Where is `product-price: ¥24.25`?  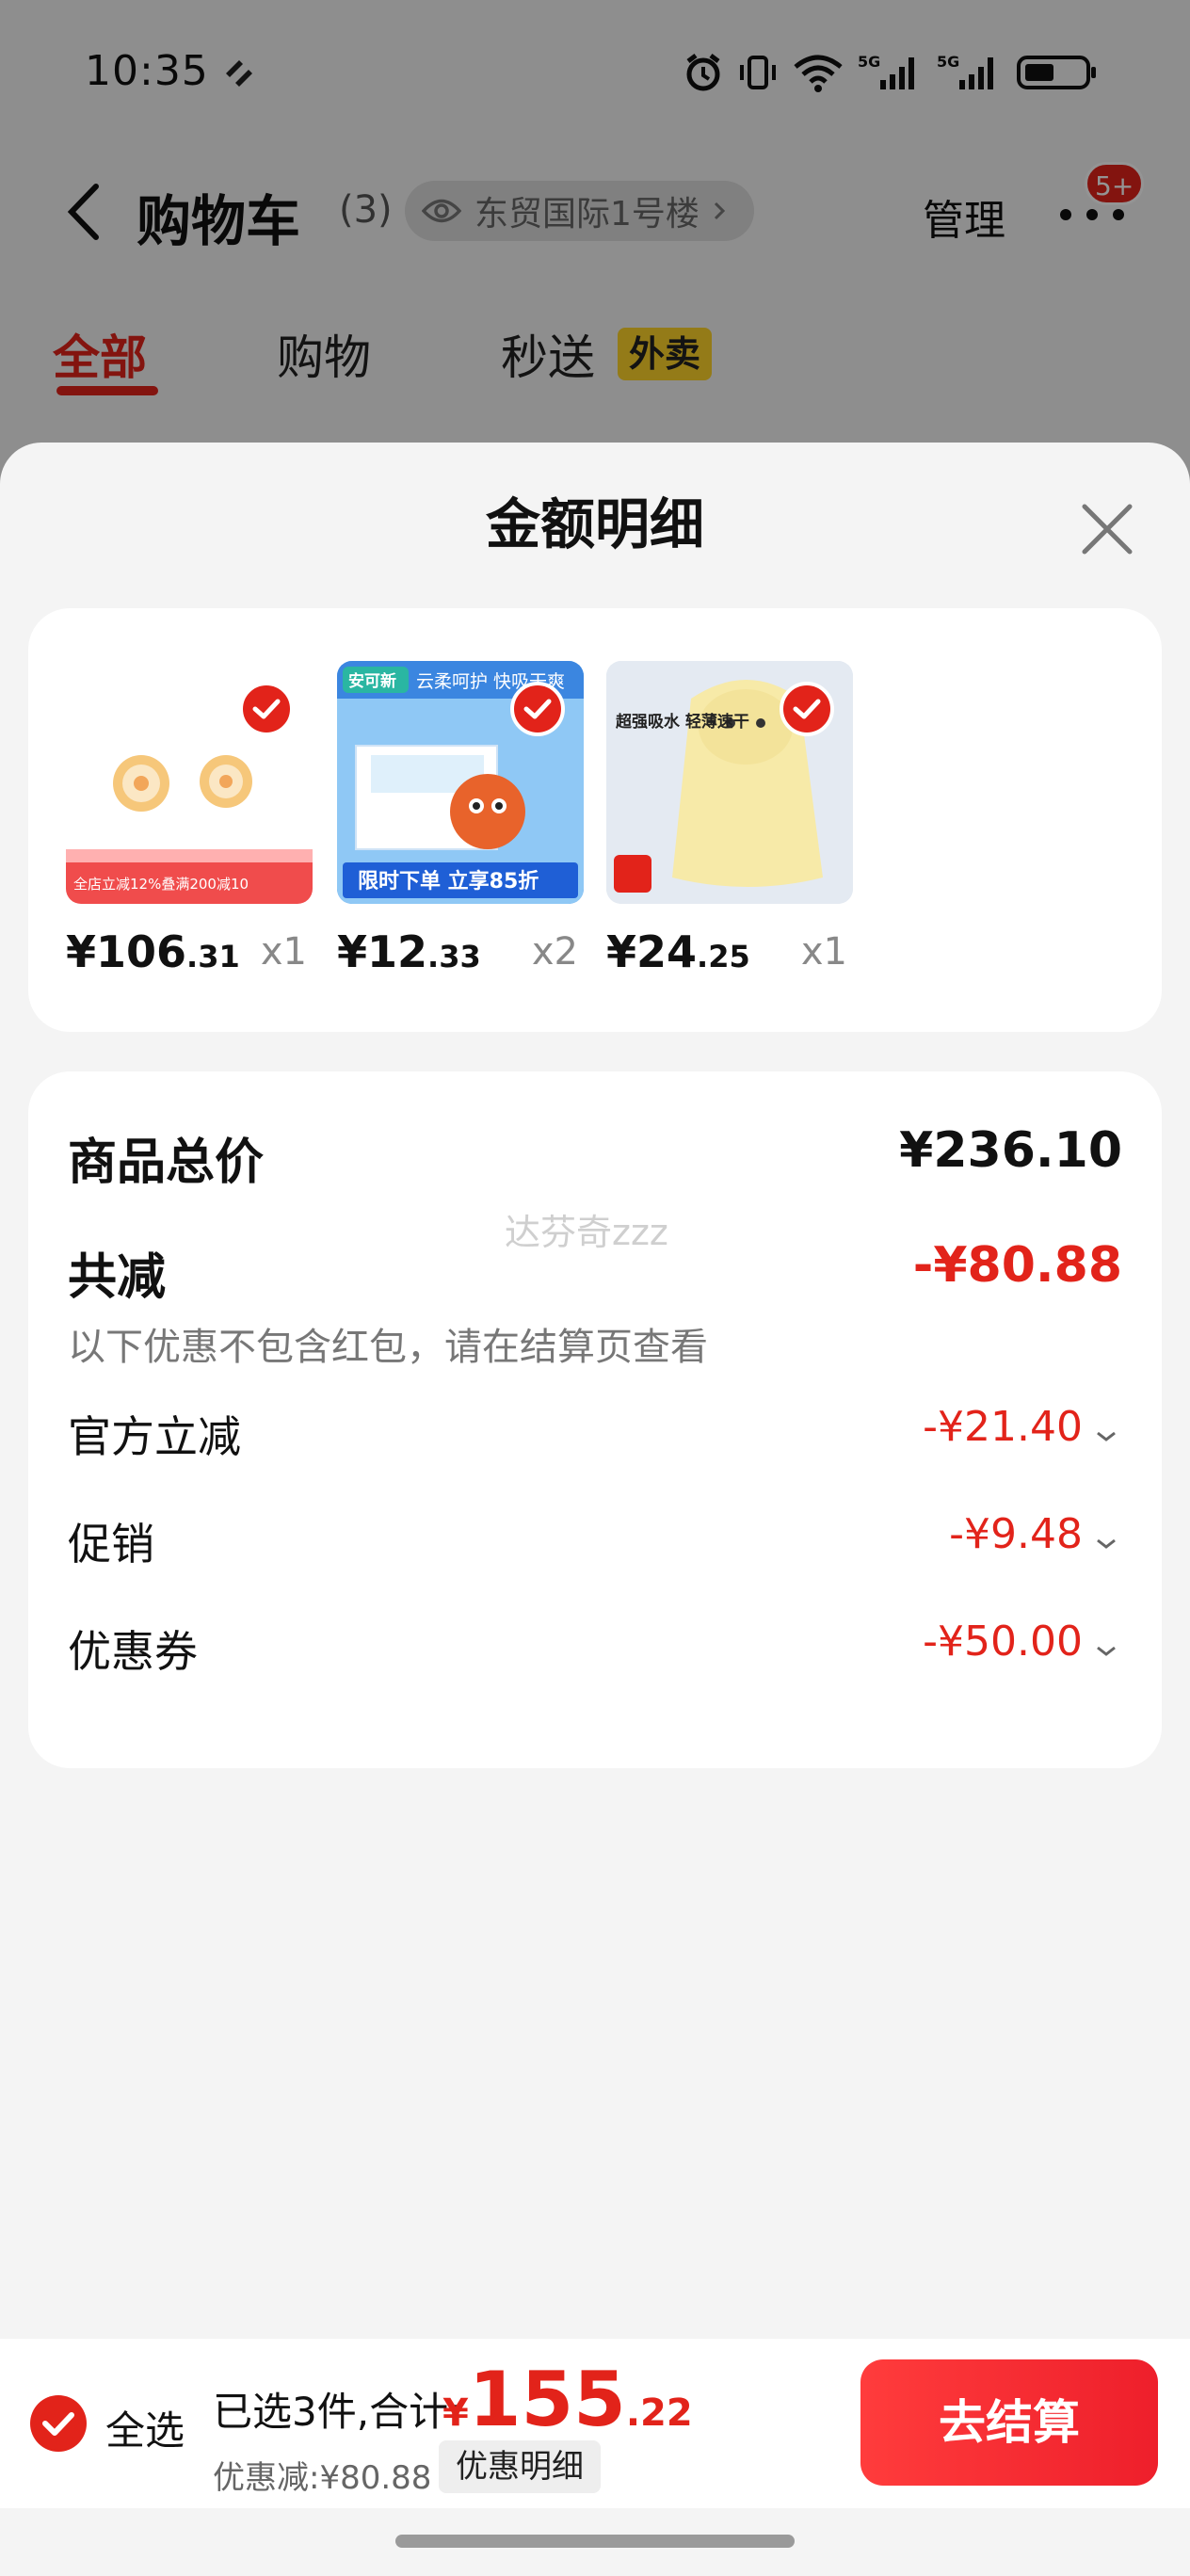
product-price: ¥24.25 is located at coordinates (678, 951).